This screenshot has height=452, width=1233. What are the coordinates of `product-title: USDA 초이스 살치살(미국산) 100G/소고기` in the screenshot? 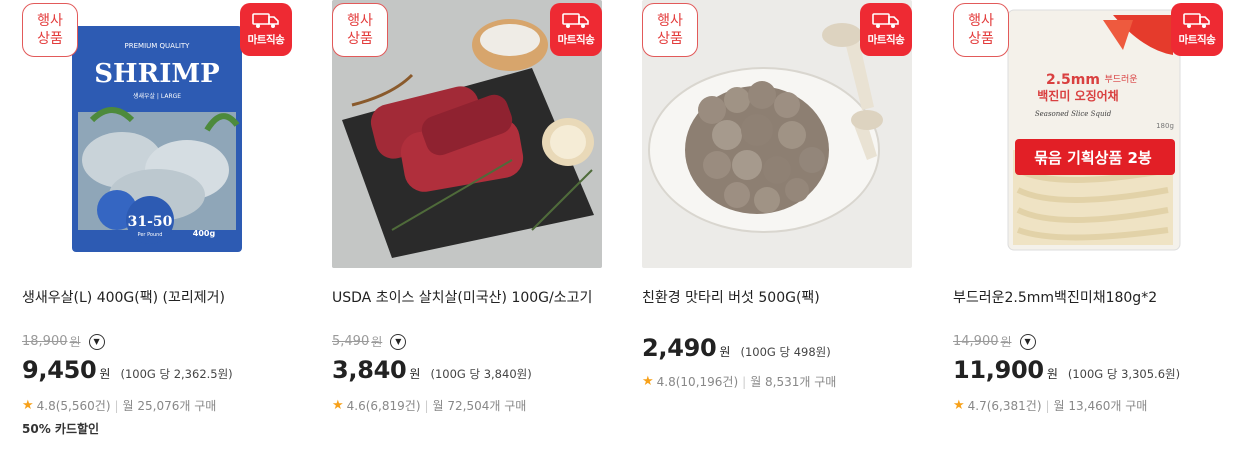 It's located at (462, 297).